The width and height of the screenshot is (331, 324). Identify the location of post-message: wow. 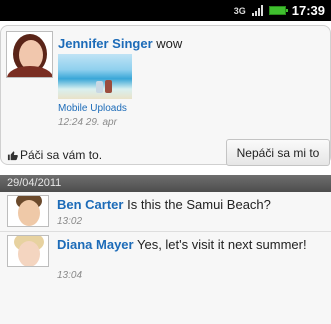
(169, 43).